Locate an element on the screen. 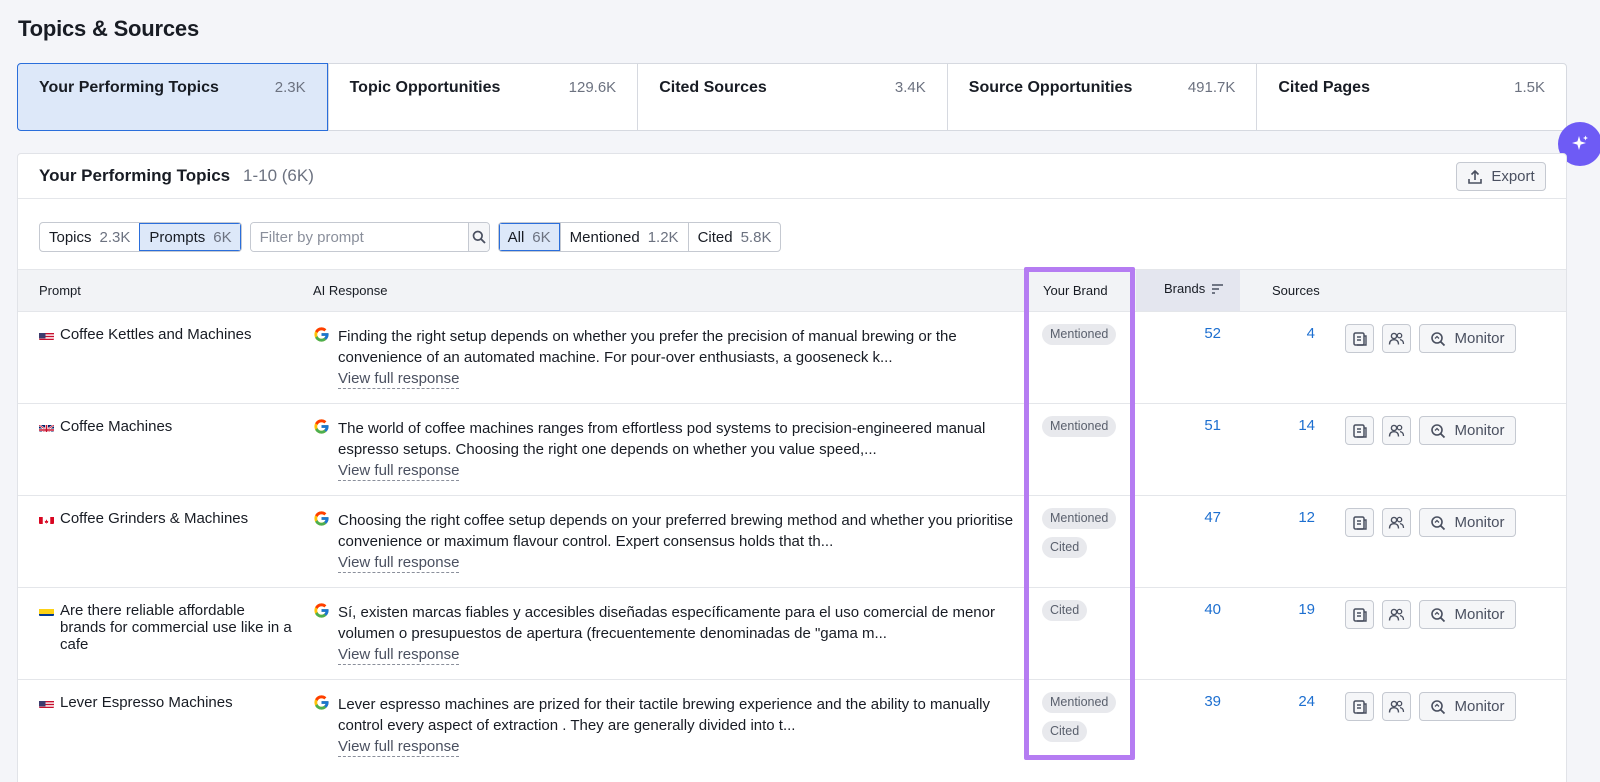  prompt-cell: Coffee Machines is located at coordinates (166, 426).